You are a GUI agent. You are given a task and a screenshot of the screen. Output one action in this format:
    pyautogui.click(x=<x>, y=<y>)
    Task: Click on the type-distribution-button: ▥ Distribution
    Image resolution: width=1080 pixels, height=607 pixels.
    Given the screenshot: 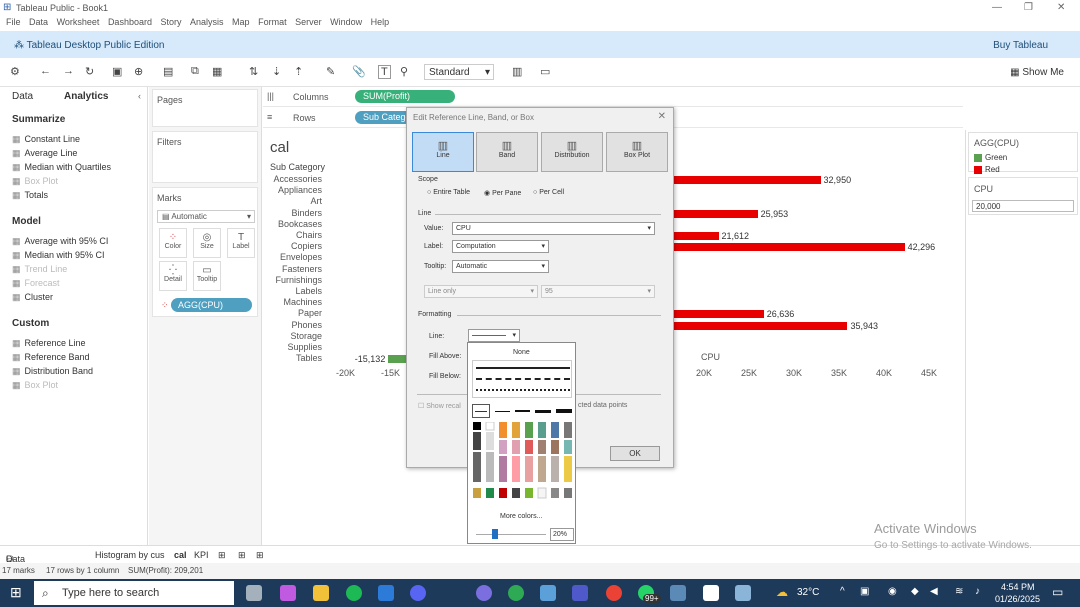 What is the action you would take?
    pyautogui.click(x=572, y=152)
    